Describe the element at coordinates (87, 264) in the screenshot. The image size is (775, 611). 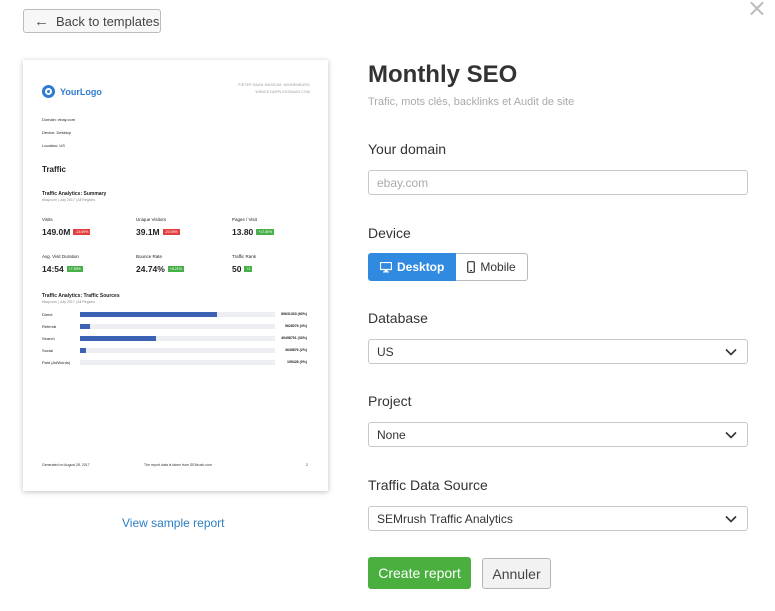
I see `metric: Avg. Visit Duration 14:54 +7.59%` at that location.